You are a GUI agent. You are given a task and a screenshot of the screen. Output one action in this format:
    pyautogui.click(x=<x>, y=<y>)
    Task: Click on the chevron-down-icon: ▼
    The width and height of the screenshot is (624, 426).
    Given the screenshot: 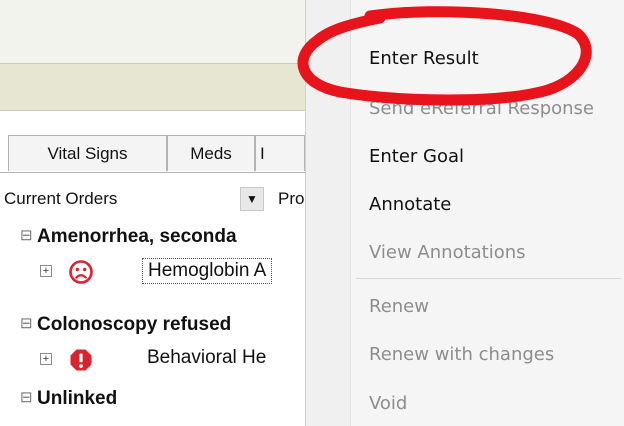 What is the action you would take?
    pyautogui.click(x=252, y=199)
    